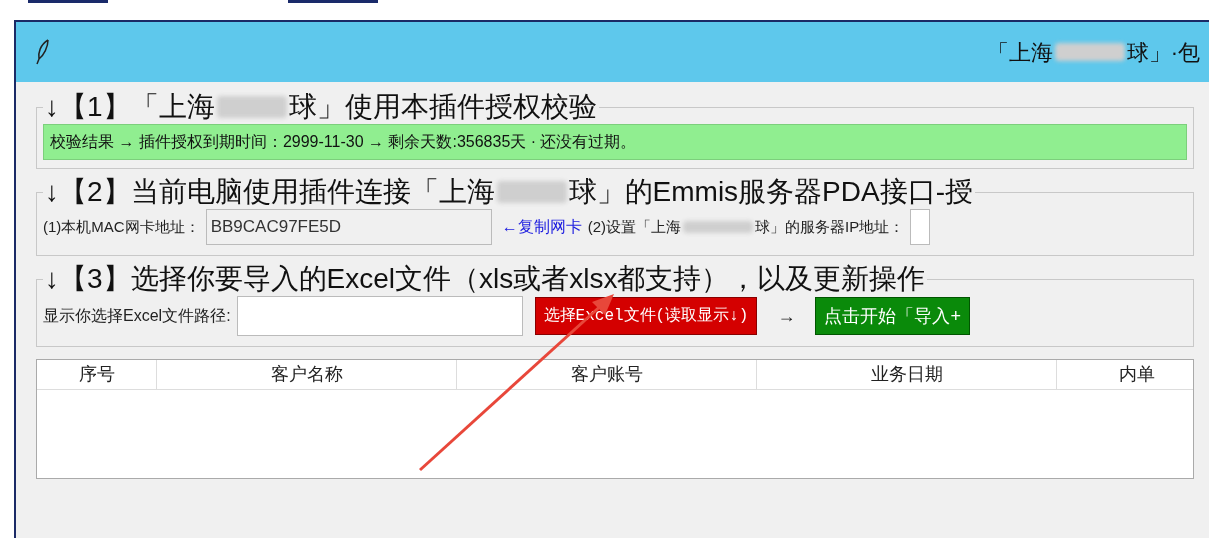 This screenshot has width=1209, height=538. What do you see at coordinates (920, 227) in the screenshot?
I see `server-ip-field` at bounding box center [920, 227].